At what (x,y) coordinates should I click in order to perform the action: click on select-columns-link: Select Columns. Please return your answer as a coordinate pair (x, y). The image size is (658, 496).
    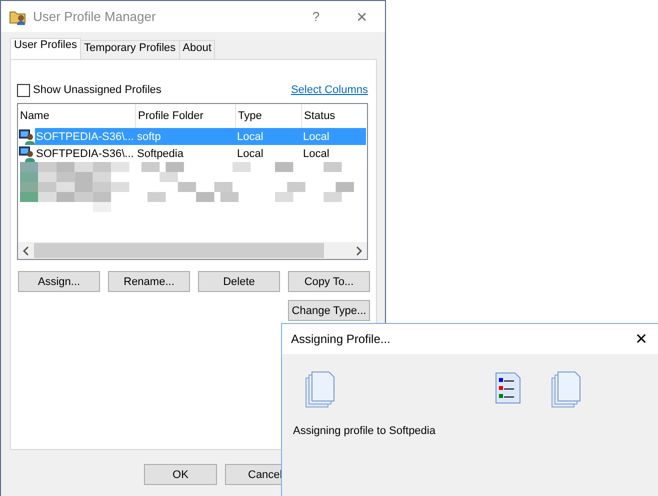
    Looking at the image, I should click on (329, 90).